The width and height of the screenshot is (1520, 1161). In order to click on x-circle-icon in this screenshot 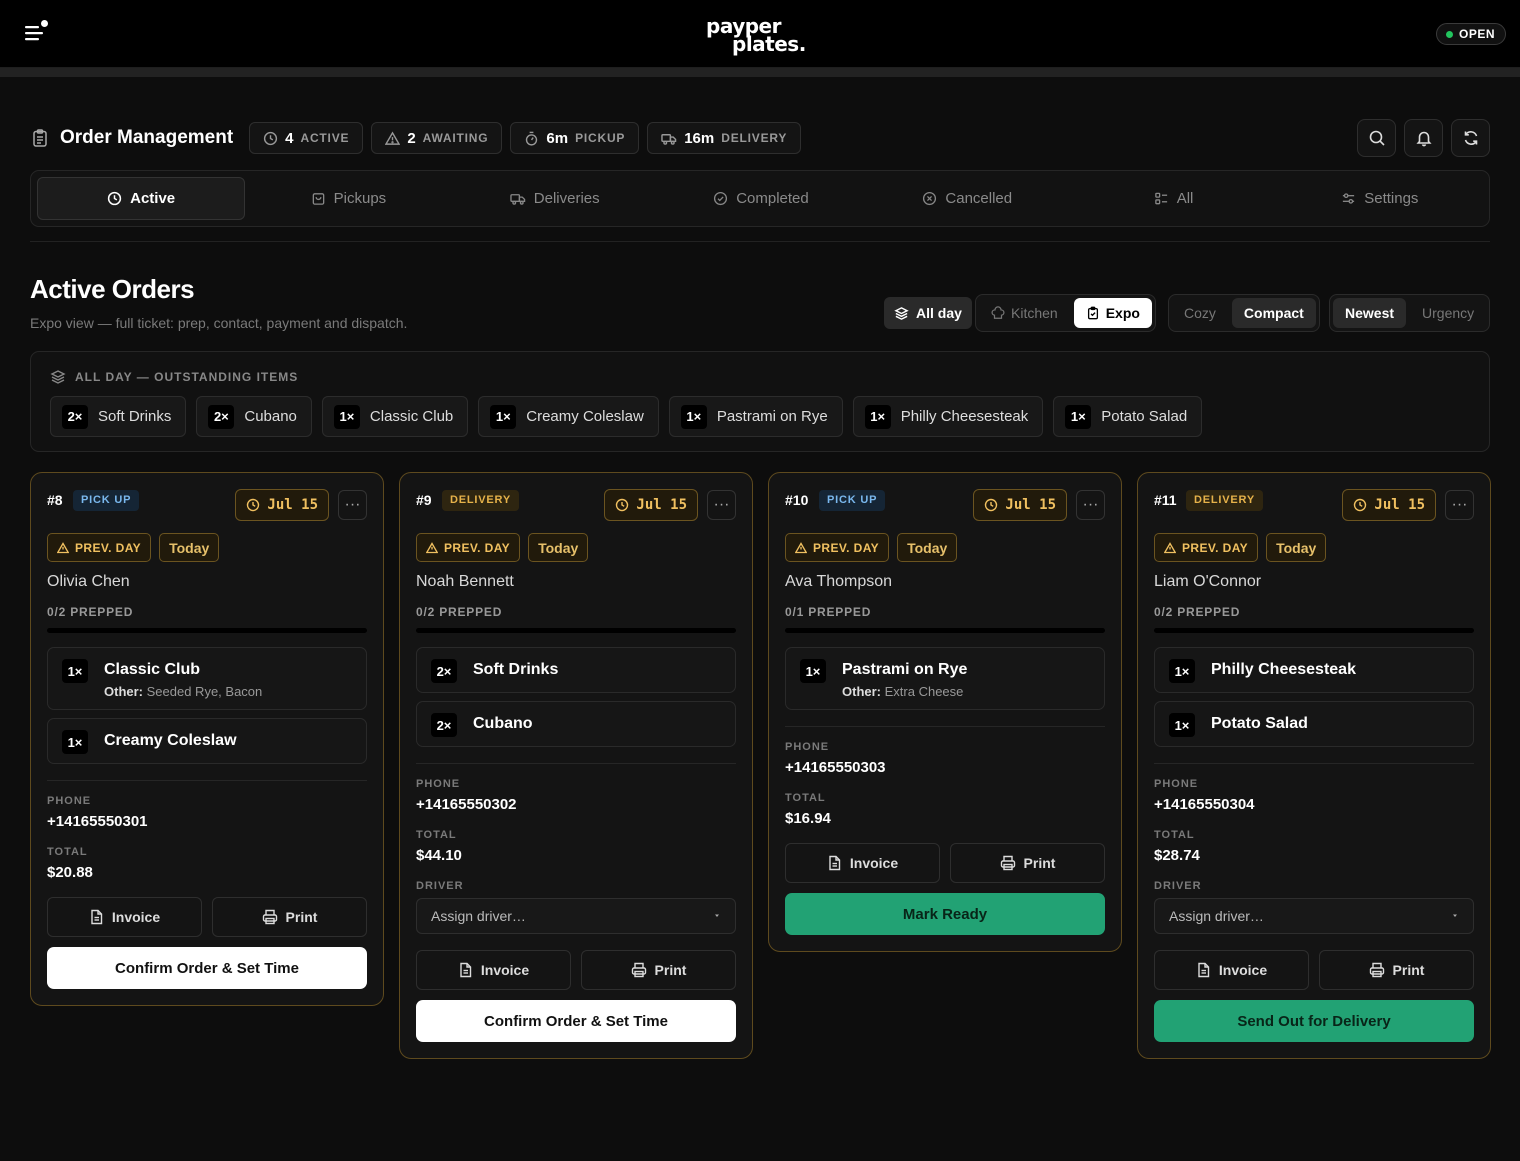, I will do `click(929, 198)`.